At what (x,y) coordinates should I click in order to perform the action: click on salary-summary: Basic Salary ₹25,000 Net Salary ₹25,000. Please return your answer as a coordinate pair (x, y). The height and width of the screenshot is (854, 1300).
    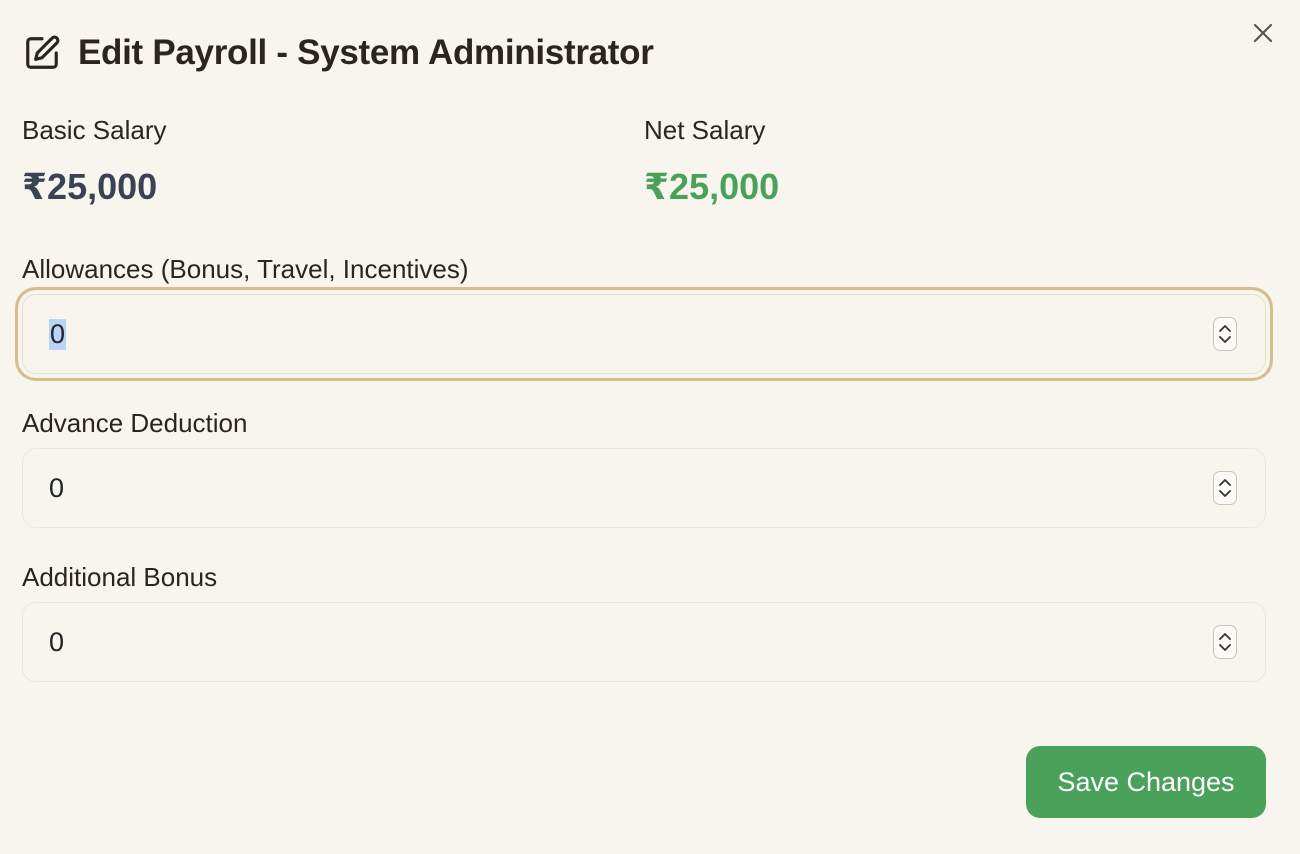
    Looking at the image, I should click on (644, 161).